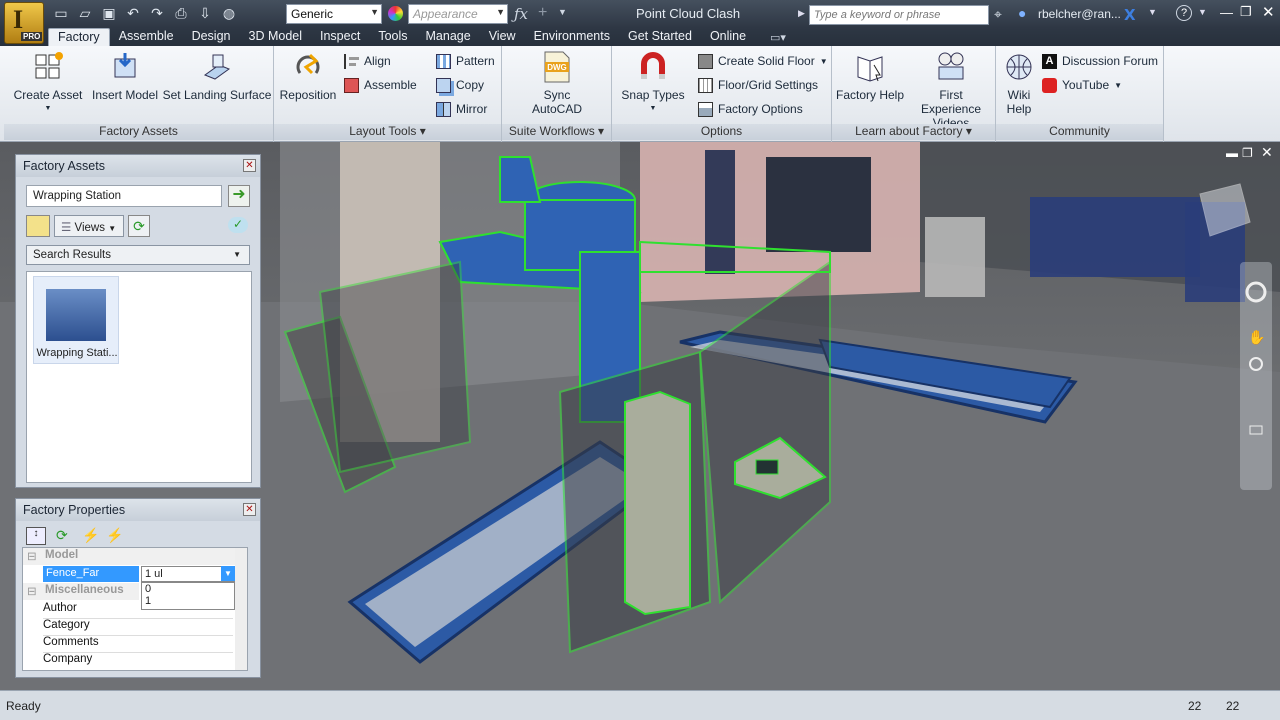 Image resolution: width=1280 pixels, height=720 pixels. I want to click on tab-manage: Manage, so click(448, 37).